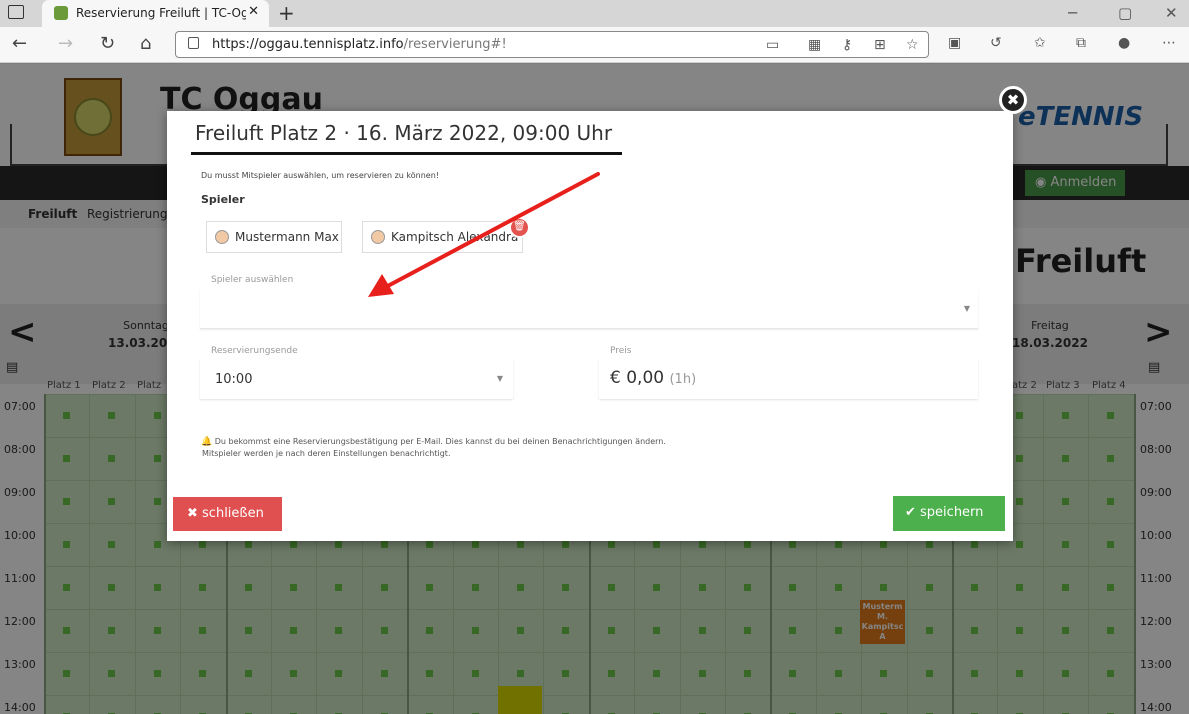 The height and width of the screenshot is (714, 1189). I want to click on avatar-icon, so click(222, 237).